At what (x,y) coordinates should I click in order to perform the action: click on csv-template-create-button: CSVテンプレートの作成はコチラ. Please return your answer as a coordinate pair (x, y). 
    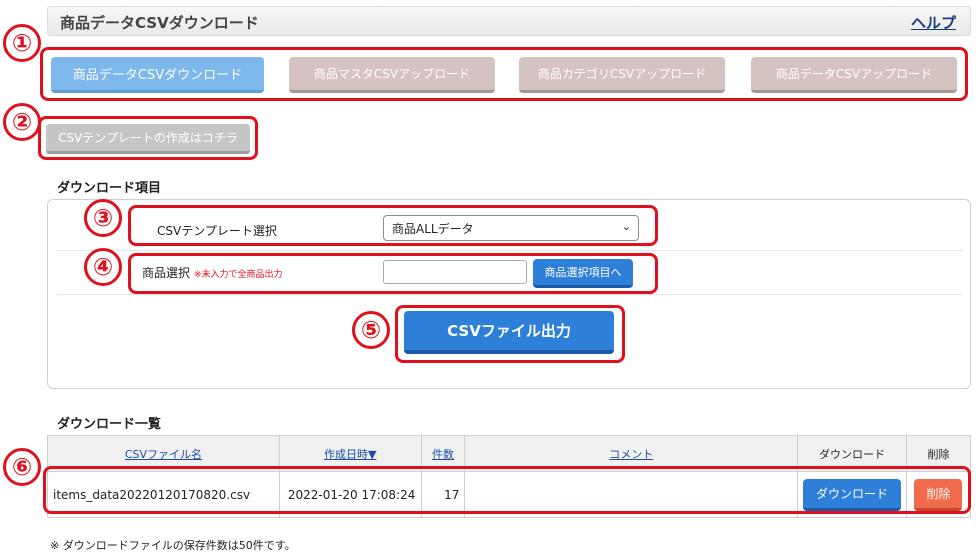
    Looking at the image, I should click on (148, 139).